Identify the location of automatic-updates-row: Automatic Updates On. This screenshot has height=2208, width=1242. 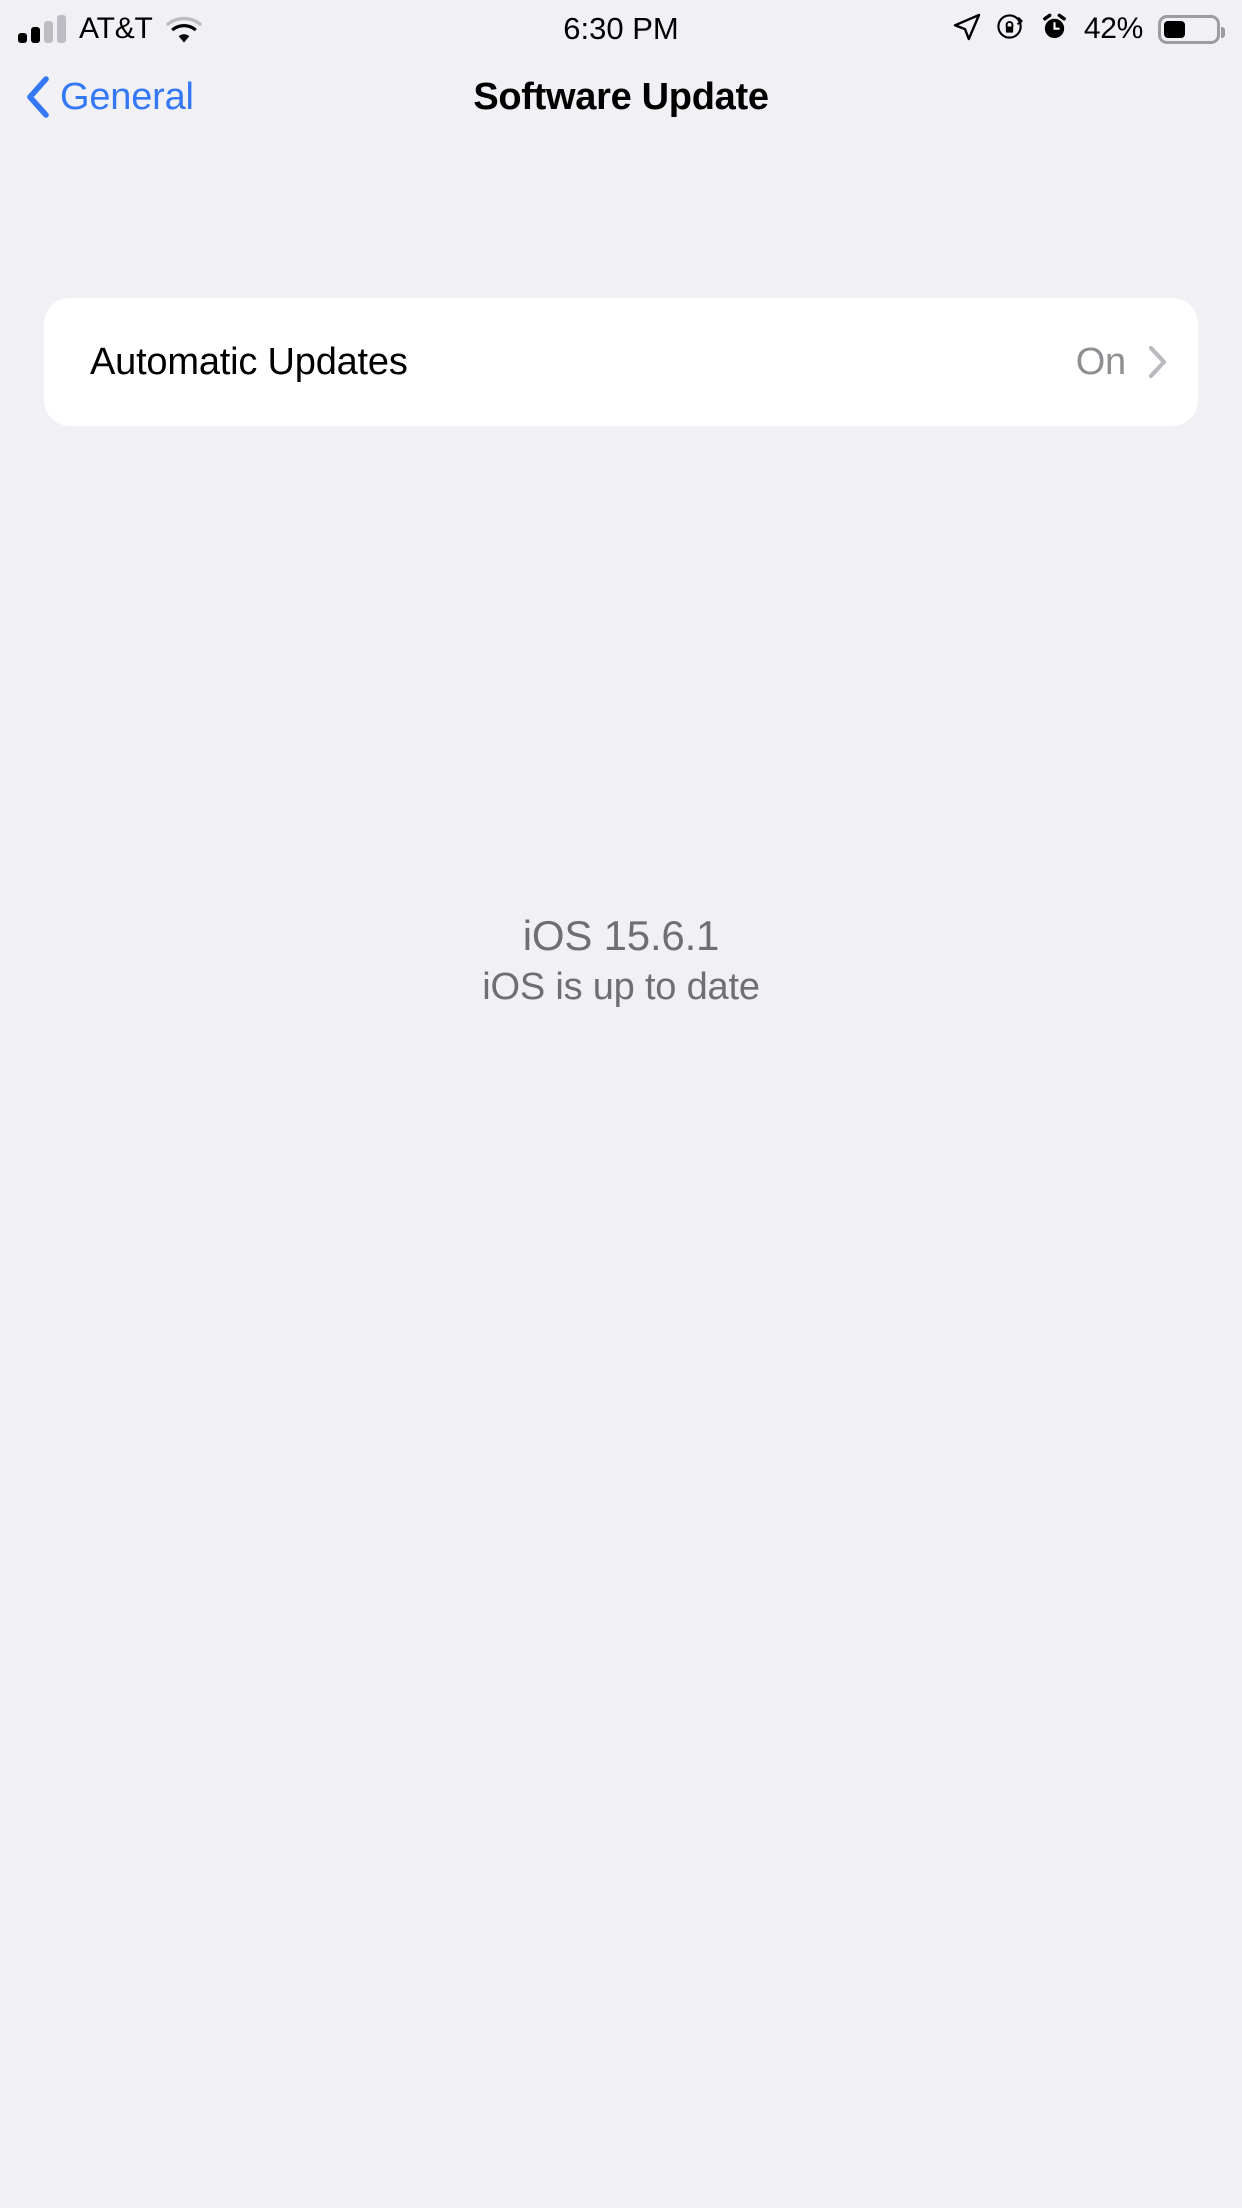
(621, 362).